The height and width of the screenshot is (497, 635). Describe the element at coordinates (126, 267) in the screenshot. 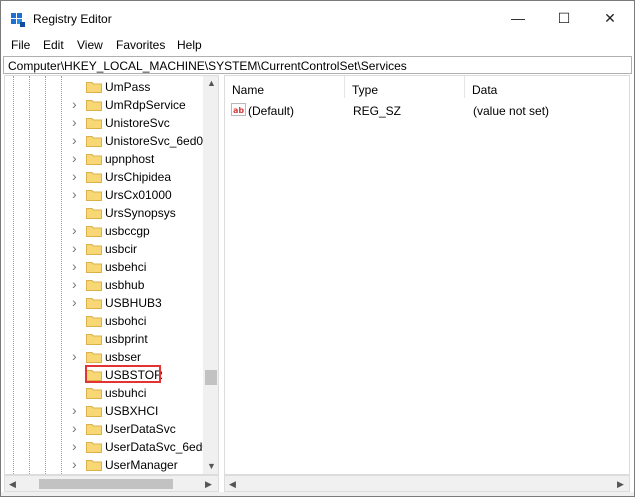

I see `tree-item-label: usbehci` at that location.